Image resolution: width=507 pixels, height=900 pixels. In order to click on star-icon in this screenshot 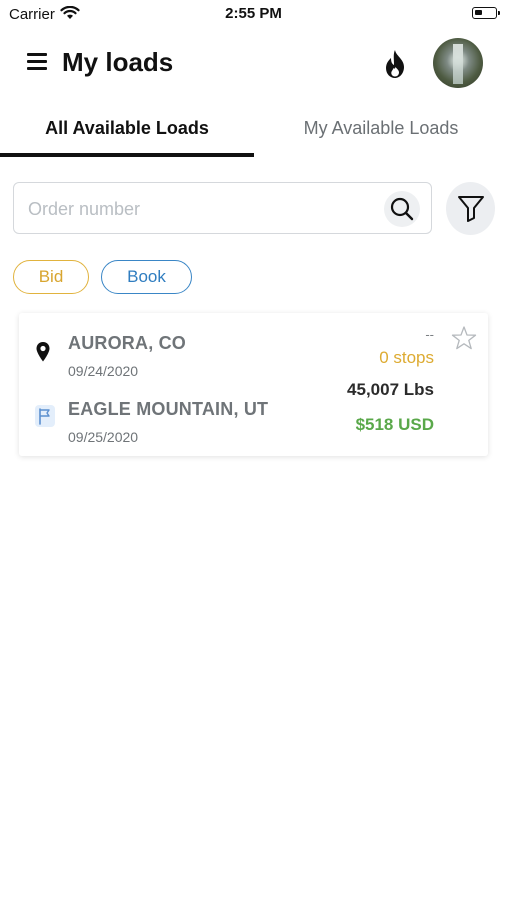, I will do `click(464, 338)`.